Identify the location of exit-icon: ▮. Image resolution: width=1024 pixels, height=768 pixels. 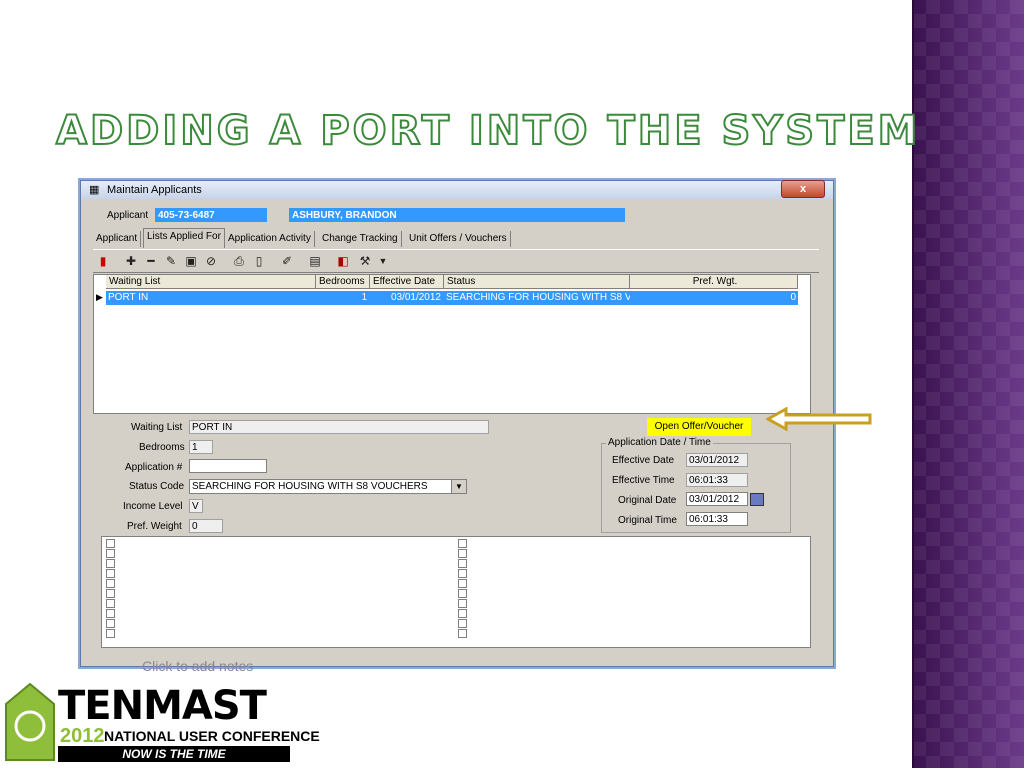
(103, 261).